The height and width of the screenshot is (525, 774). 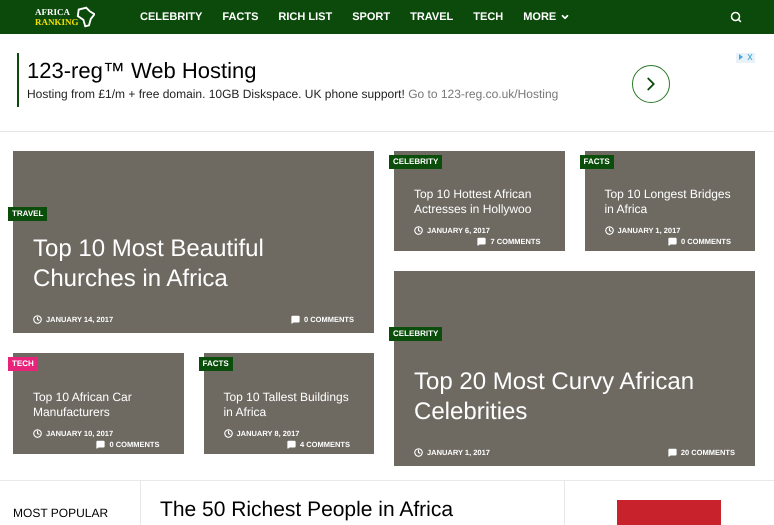 I want to click on ad-next-button, so click(x=651, y=84).